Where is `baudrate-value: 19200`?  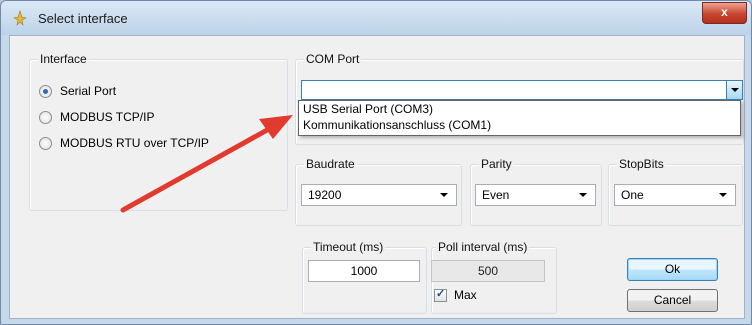
baudrate-value: 19200 is located at coordinates (325, 195).